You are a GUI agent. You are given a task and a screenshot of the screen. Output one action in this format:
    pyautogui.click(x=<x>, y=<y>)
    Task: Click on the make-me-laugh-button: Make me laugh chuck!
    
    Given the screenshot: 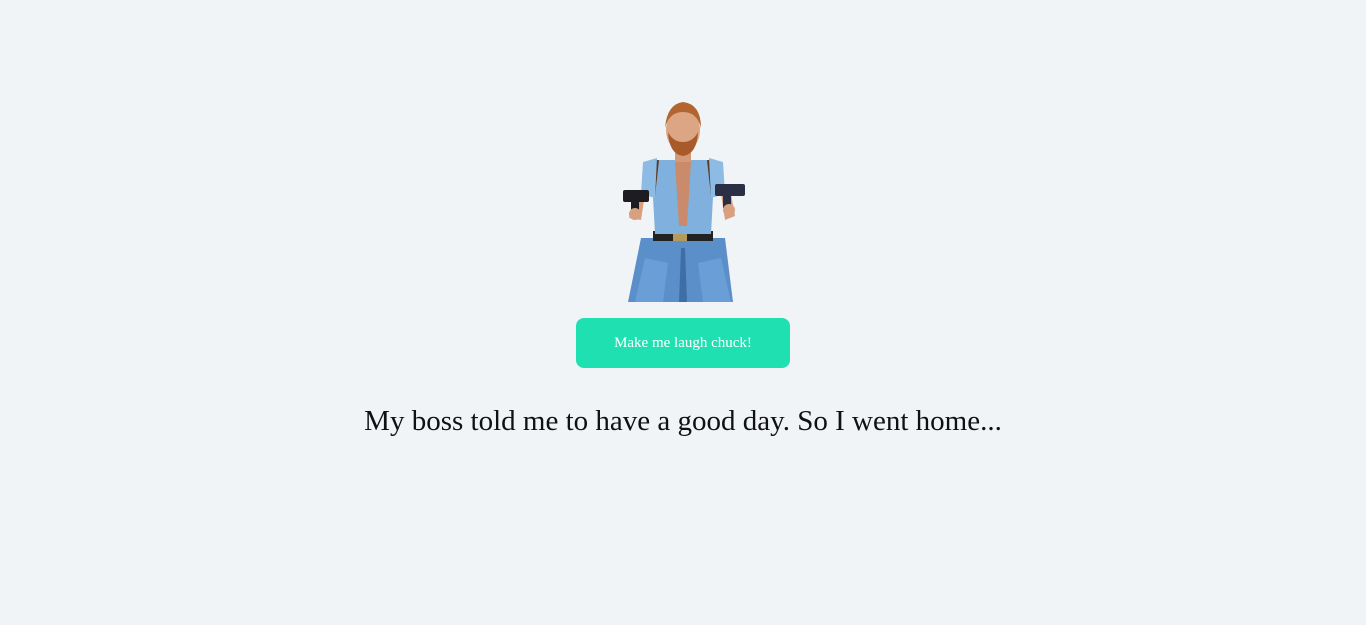 What is the action you would take?
    pyautogui.click(x=683, y=343)
    